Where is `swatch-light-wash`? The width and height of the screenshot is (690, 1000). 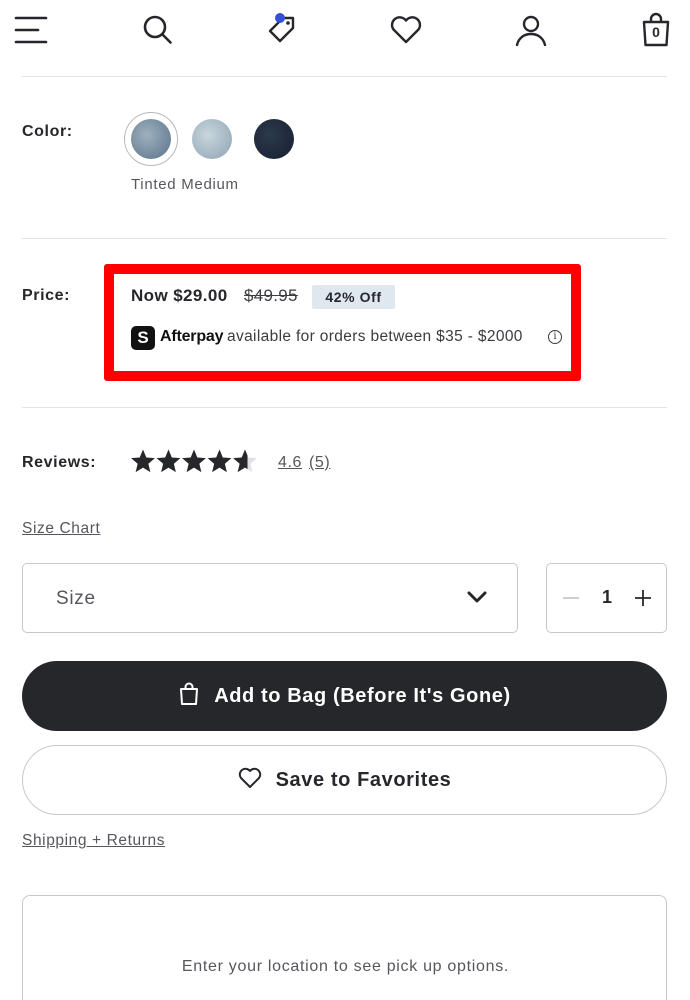
swatch-light-wash is located at coordinates (212, 139).